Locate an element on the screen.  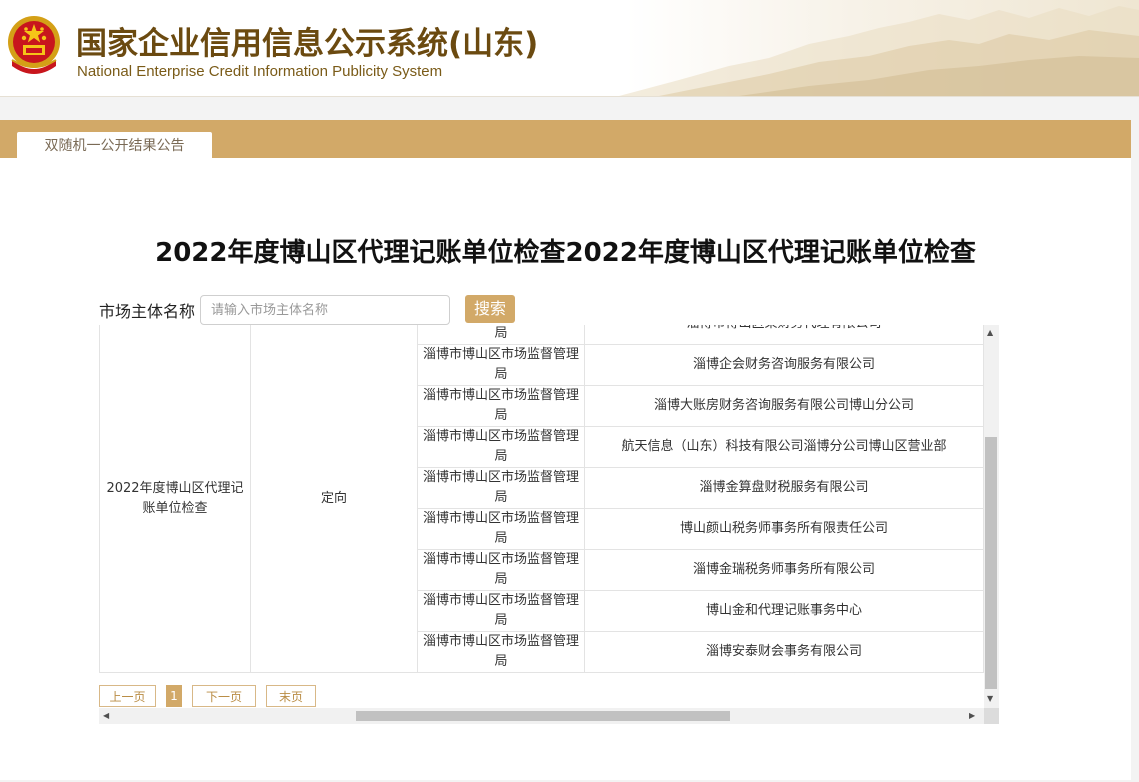
task-type-cell: 定向 is located at coordinates (334, 499).